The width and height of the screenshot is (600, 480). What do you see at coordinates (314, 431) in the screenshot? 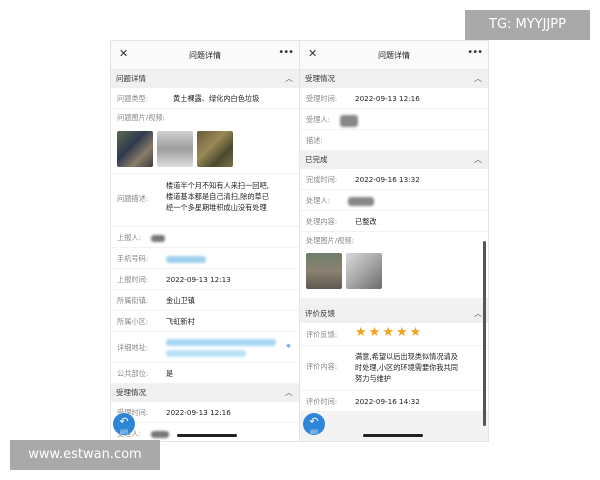
I see `back-button-label: 返回` at bounding box center [314, 431].